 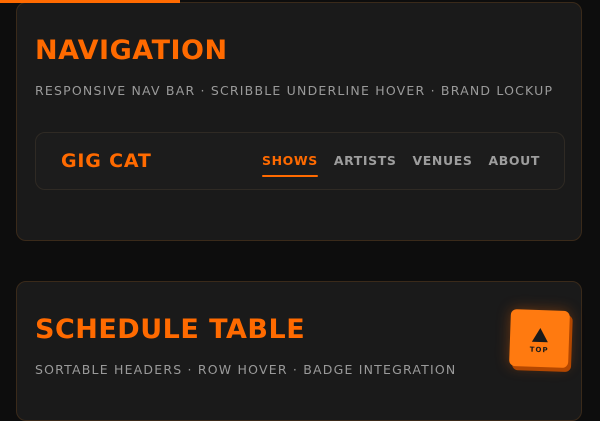 I want to click on nav-links: SHOWS ARTISTS VENUES ABOUT, so click(x=400, y=165).